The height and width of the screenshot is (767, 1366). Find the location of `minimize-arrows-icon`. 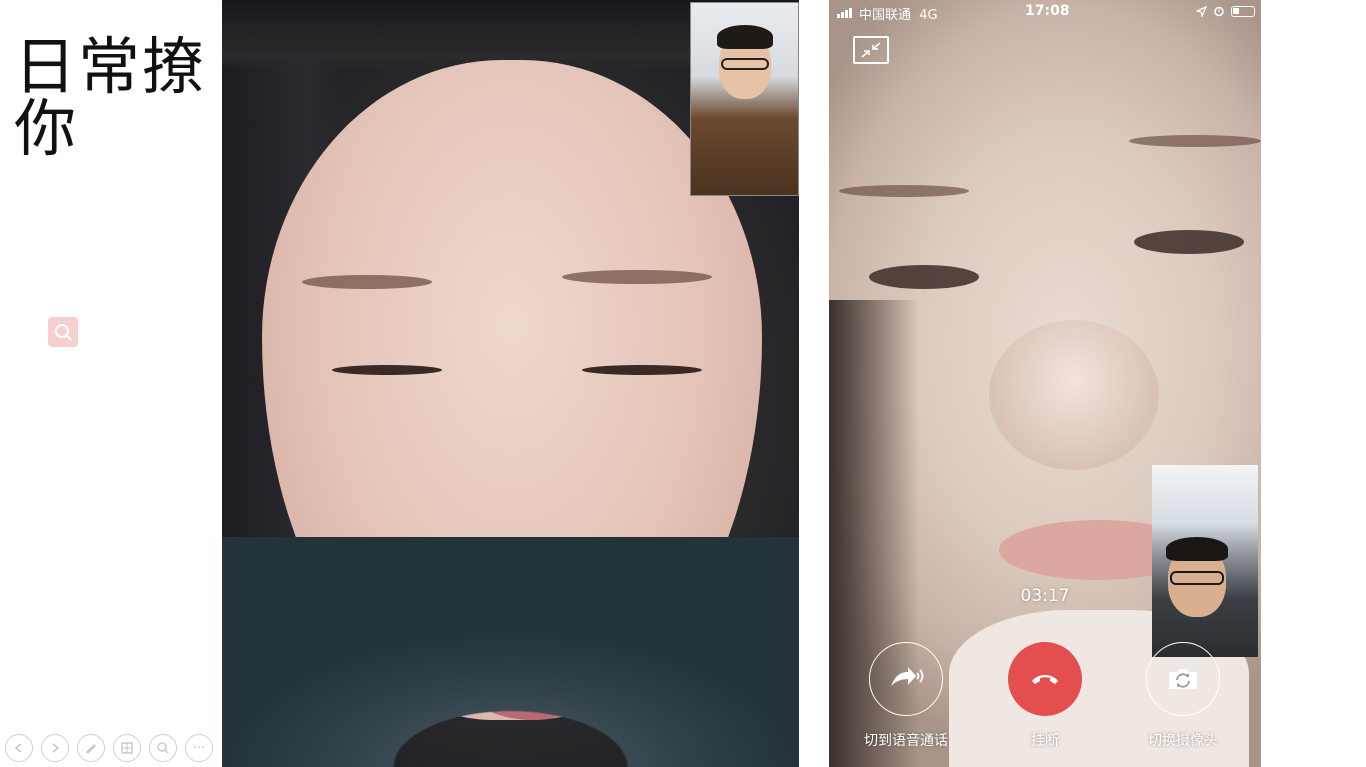

minimize-arrows-icon is located at coordinates (871, 50).